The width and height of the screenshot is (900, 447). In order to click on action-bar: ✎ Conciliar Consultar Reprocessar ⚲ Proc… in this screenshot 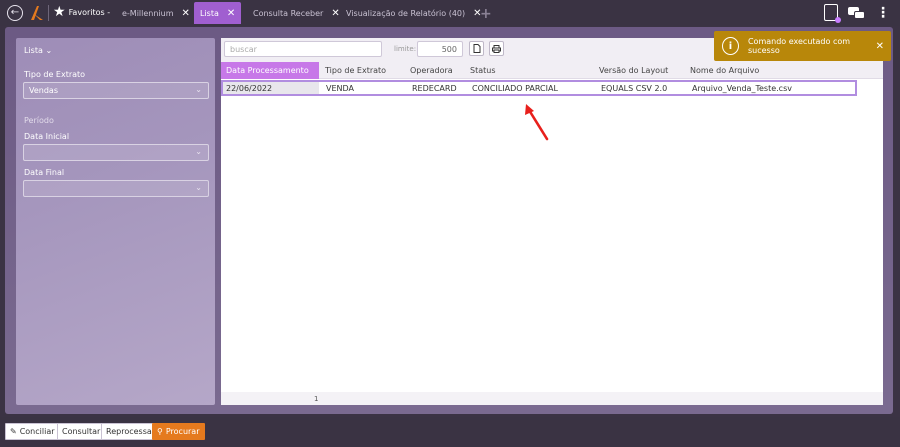, I will do `click(450, 432)`.